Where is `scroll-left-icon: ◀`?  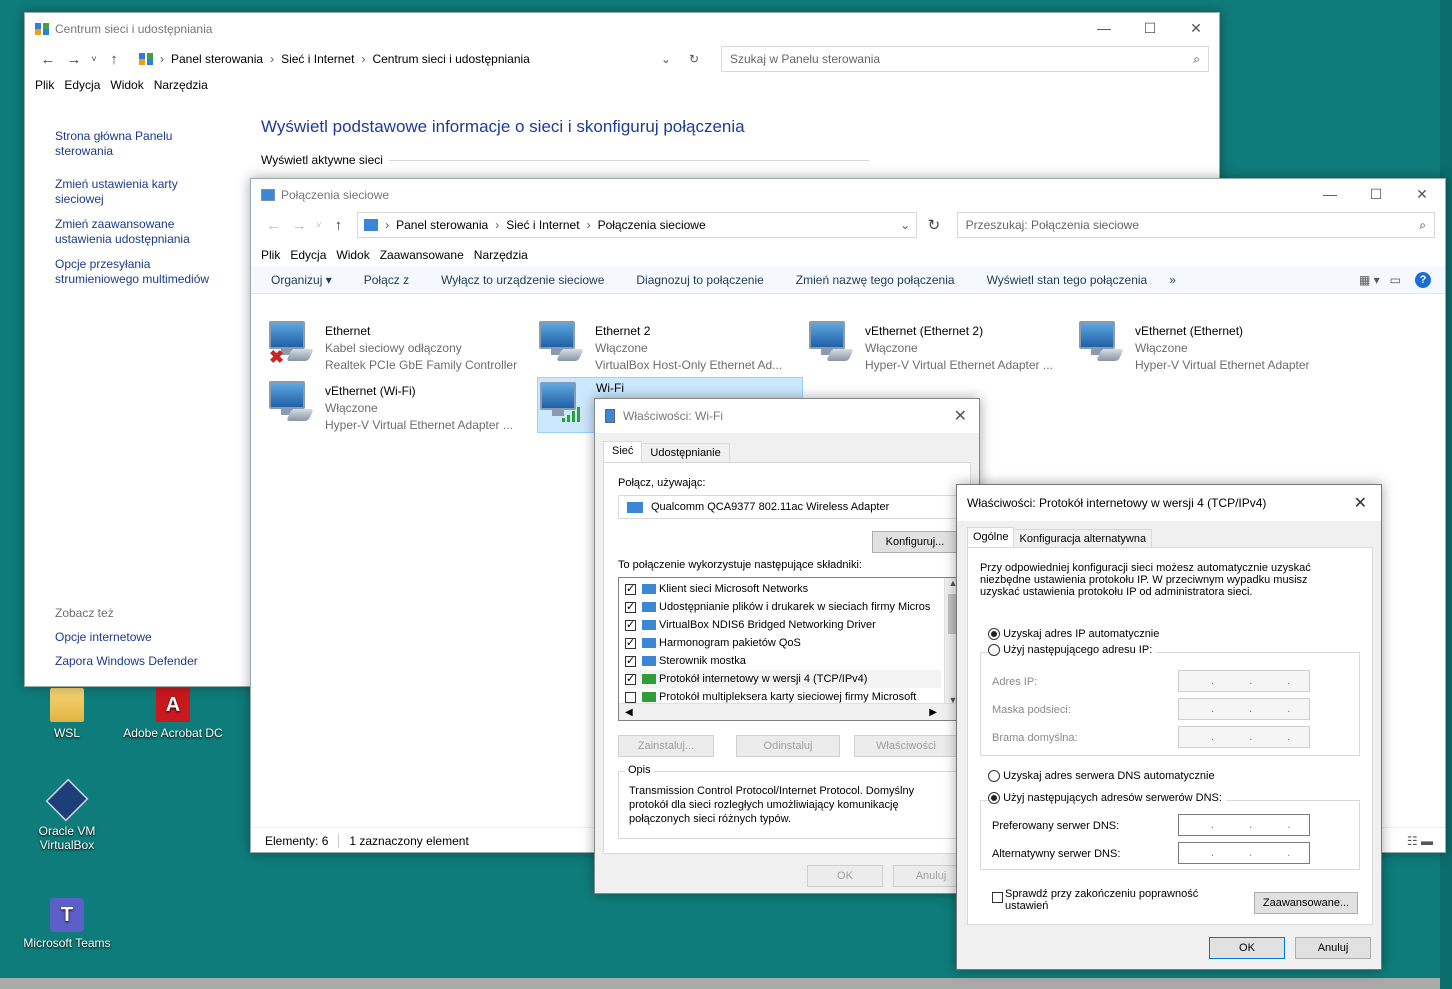 scroll-left-icon: ◀ is located at coordinates (629, 712).